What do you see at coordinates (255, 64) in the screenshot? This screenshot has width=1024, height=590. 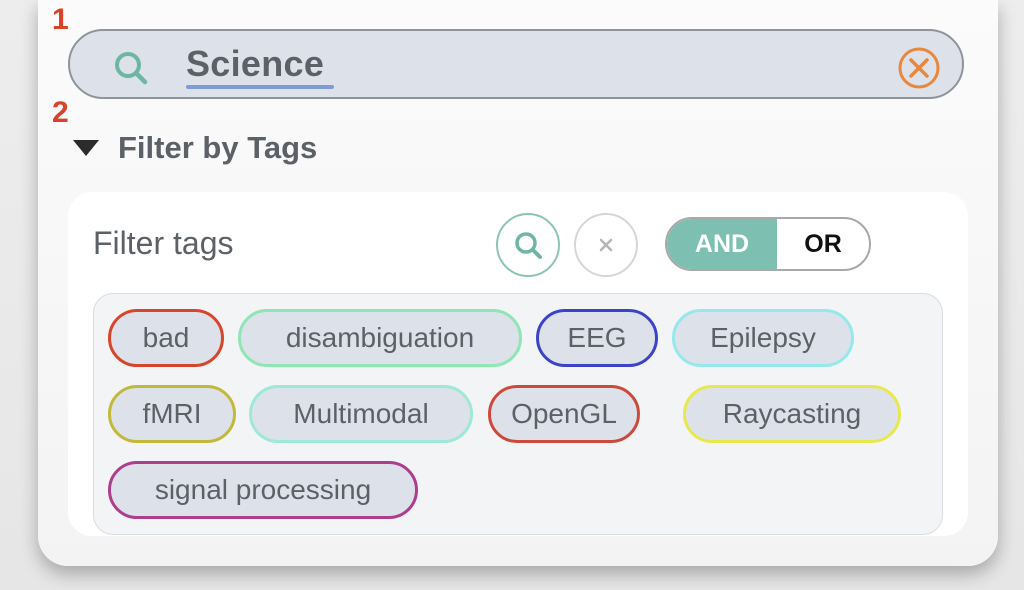 I see `search-input: Science` at bounding box center [255, 64].